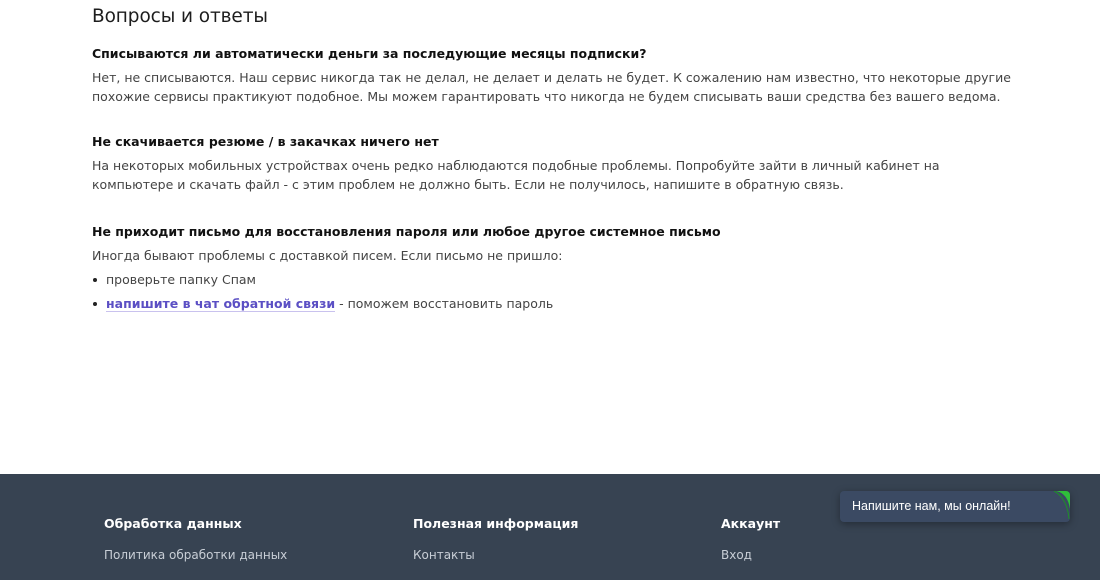 The height and width of the screenshot is (580, 1100). What do you see at coordinates (495, 555) in the screenshot?
I see `contacts-link: Контакты` at bounding box center [495, 555].